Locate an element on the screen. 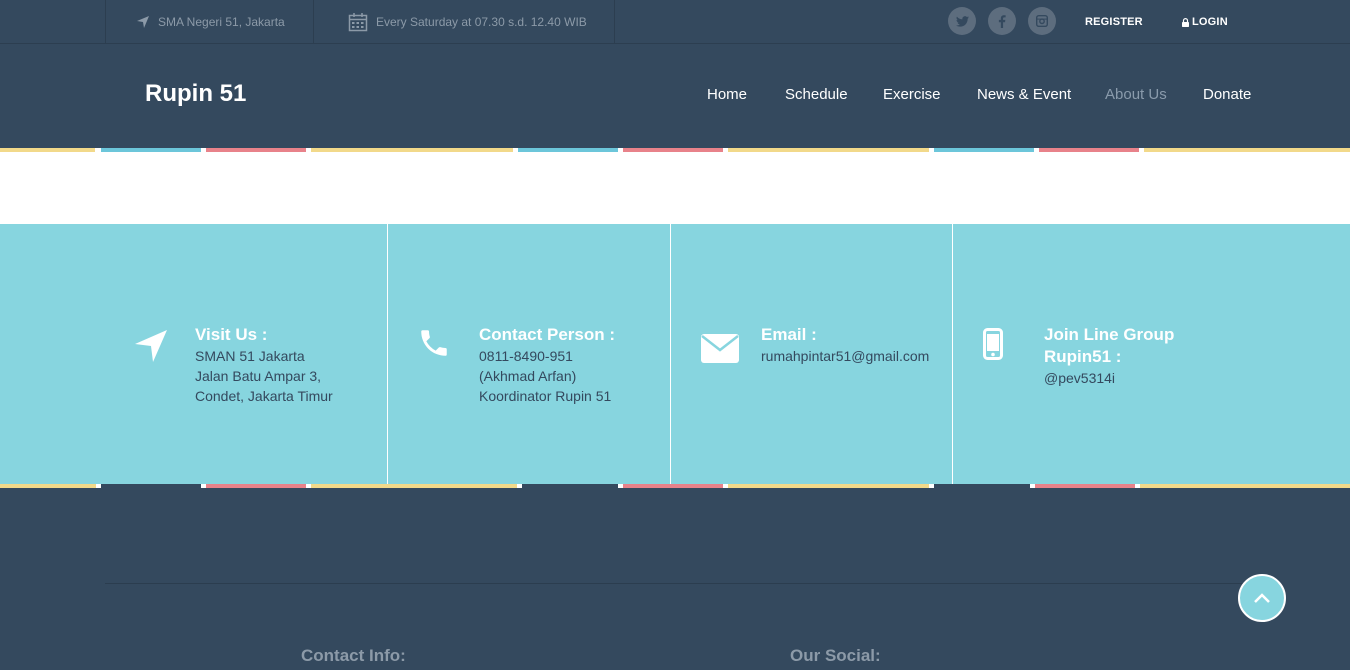  nav-exercise: Exercise is located at coordinates (912, 94).